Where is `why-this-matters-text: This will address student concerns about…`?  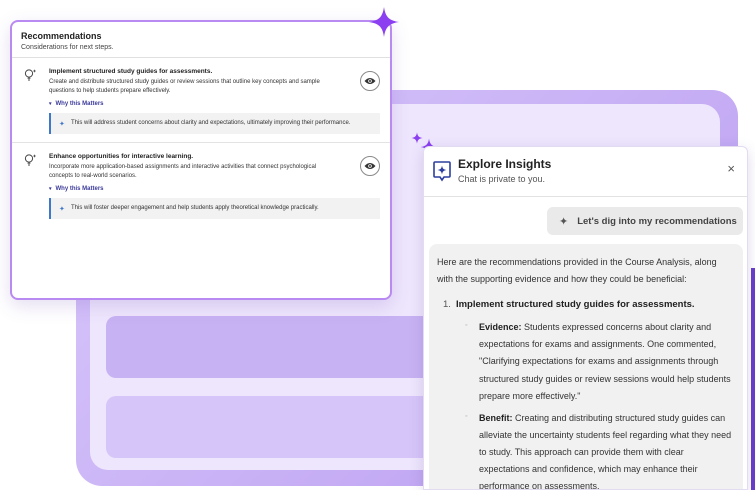 why-this-matters-text: This will address student concerns about… is located at coordinates (211, 122).